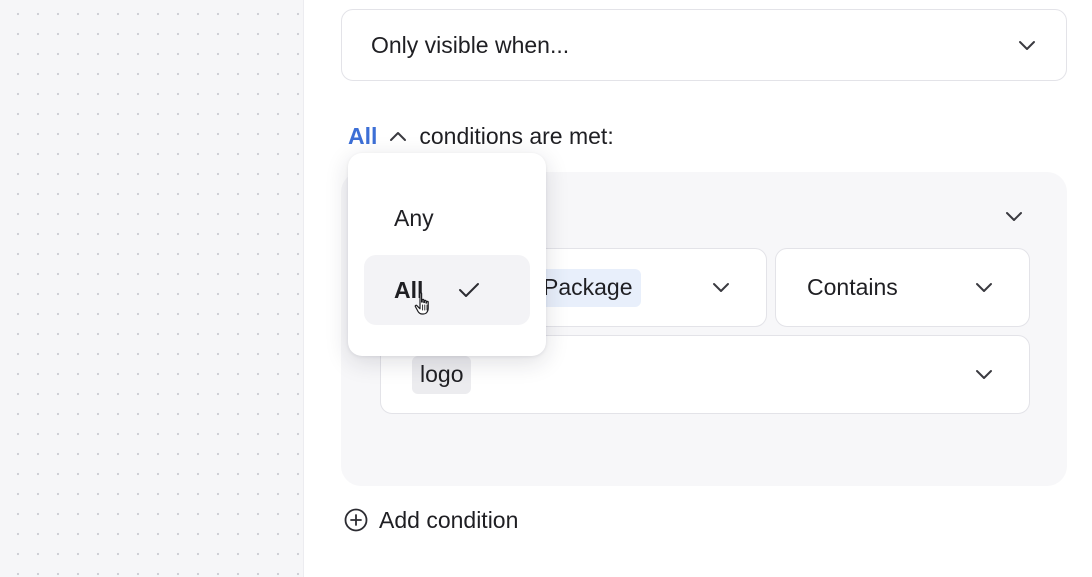  I want to click on menu-option-all: All, so click(447, 290).